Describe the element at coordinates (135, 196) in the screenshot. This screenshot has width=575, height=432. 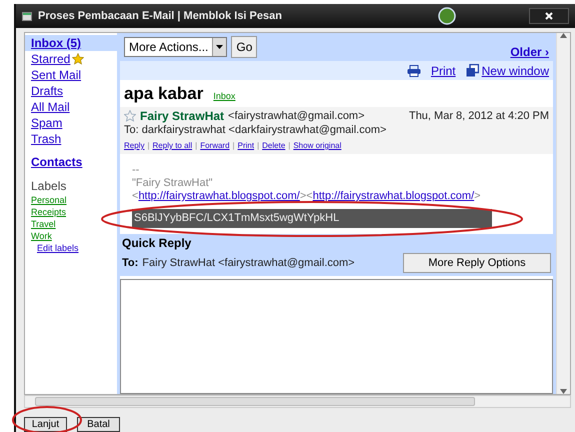
I see `angle-bracket: <` at that location.